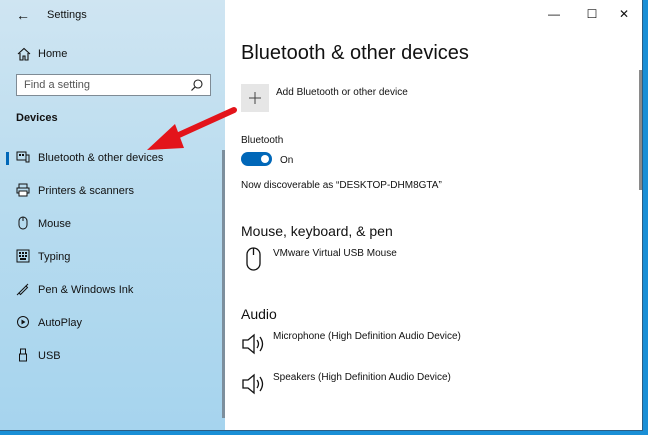 The width and height of the screenshot is (648, 435). I want to click on home-label: Home, so click(53, 54).